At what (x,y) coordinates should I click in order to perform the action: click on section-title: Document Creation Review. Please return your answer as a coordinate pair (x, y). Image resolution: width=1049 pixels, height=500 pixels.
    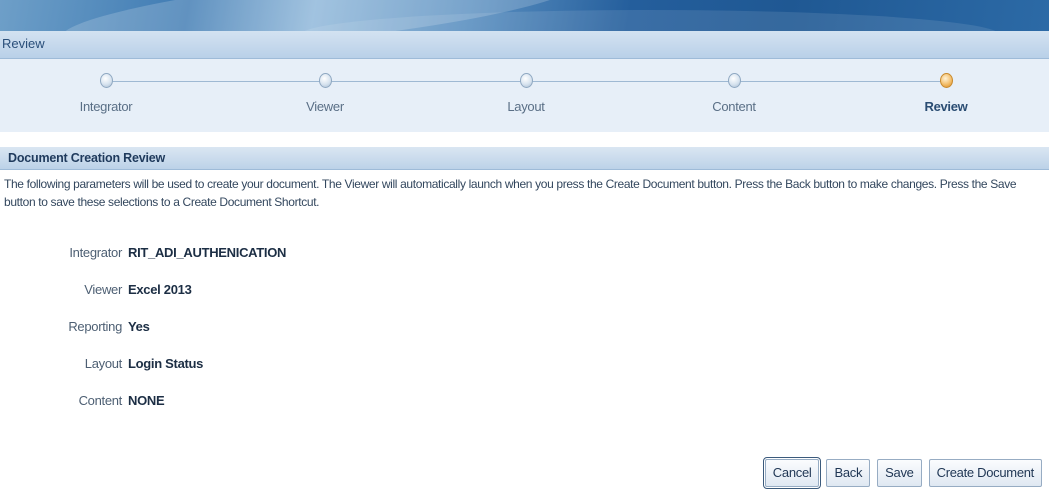
    Looking at the image, I should click on (87, 158).